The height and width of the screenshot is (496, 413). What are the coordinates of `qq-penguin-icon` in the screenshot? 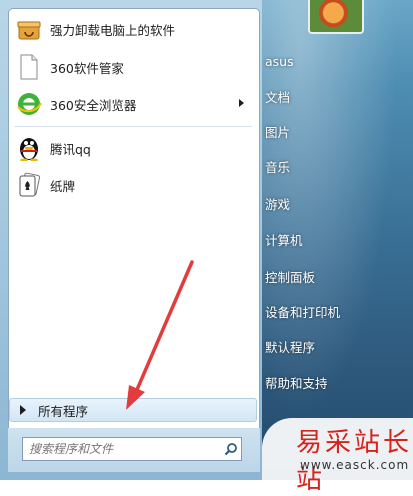 It's located at (29, 148).